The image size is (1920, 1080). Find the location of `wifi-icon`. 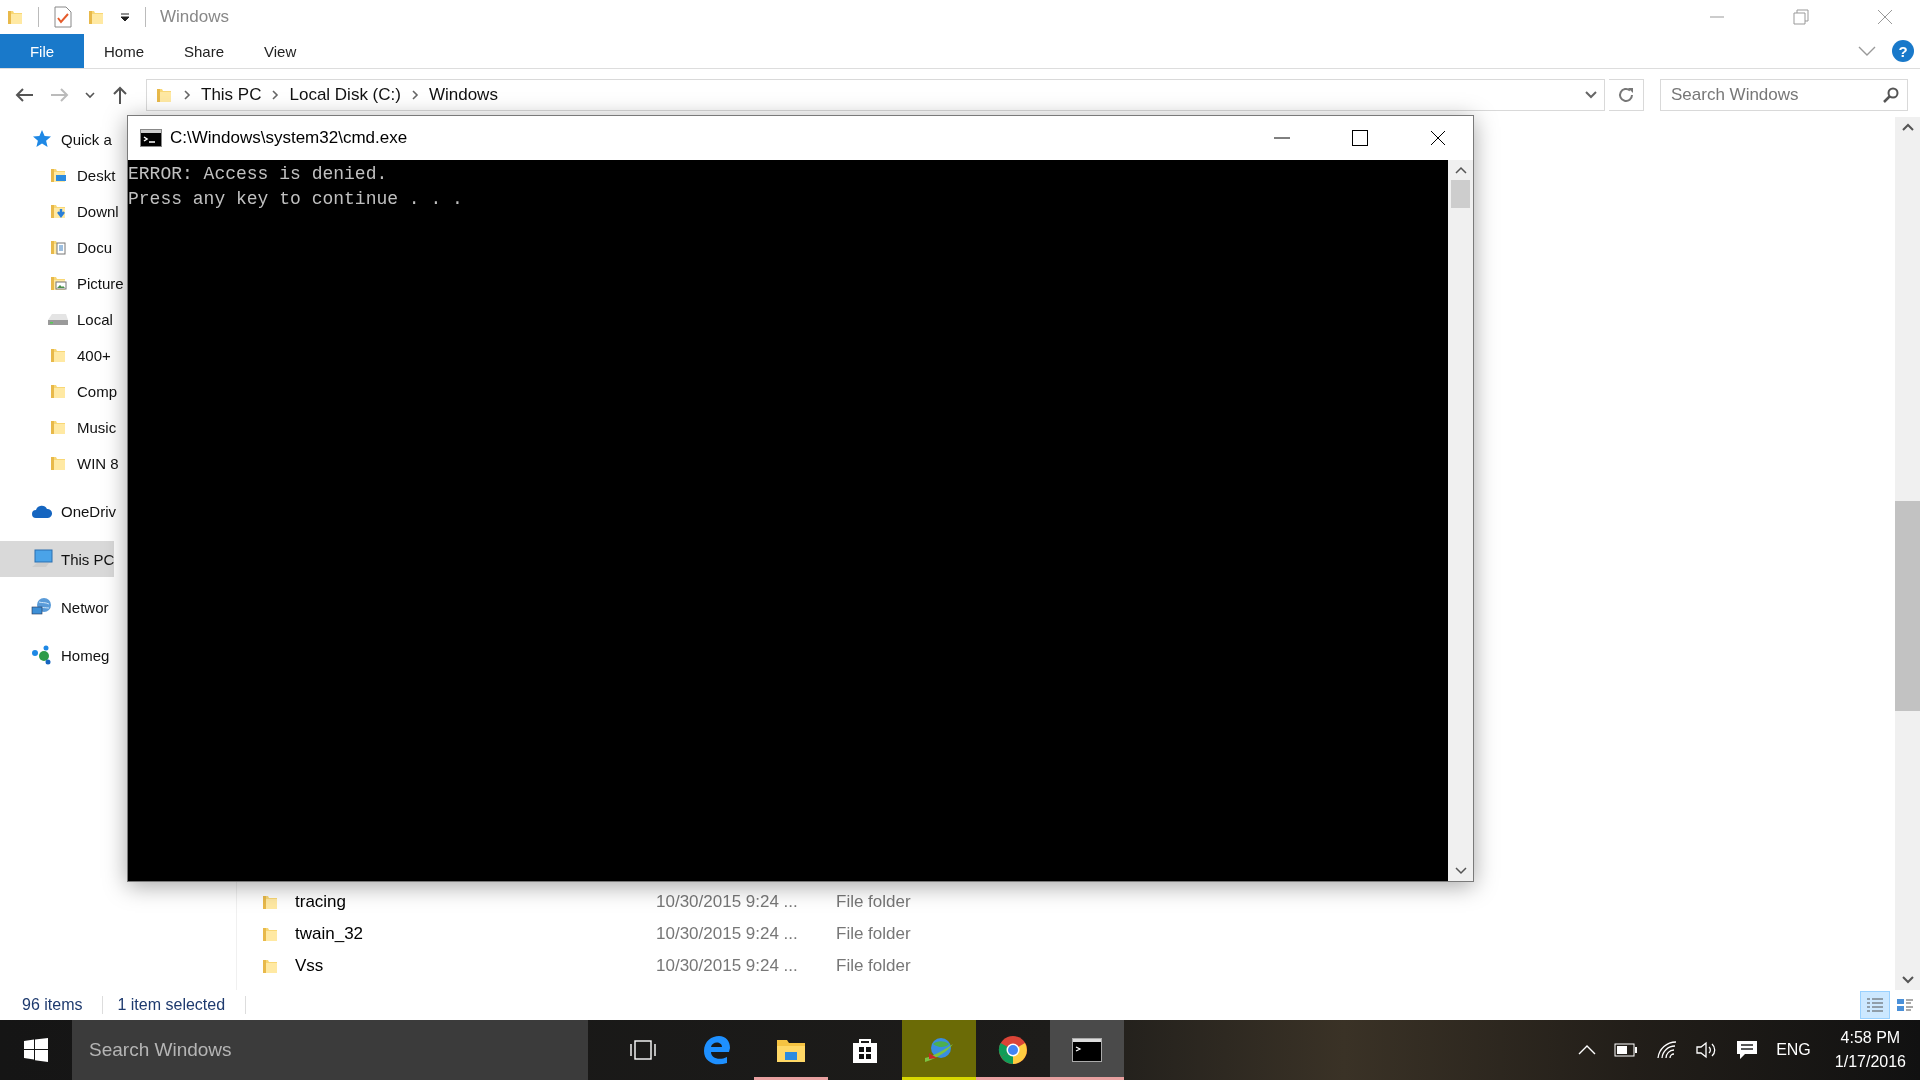

wifi-icon is located at coordinates (1667, 1050).